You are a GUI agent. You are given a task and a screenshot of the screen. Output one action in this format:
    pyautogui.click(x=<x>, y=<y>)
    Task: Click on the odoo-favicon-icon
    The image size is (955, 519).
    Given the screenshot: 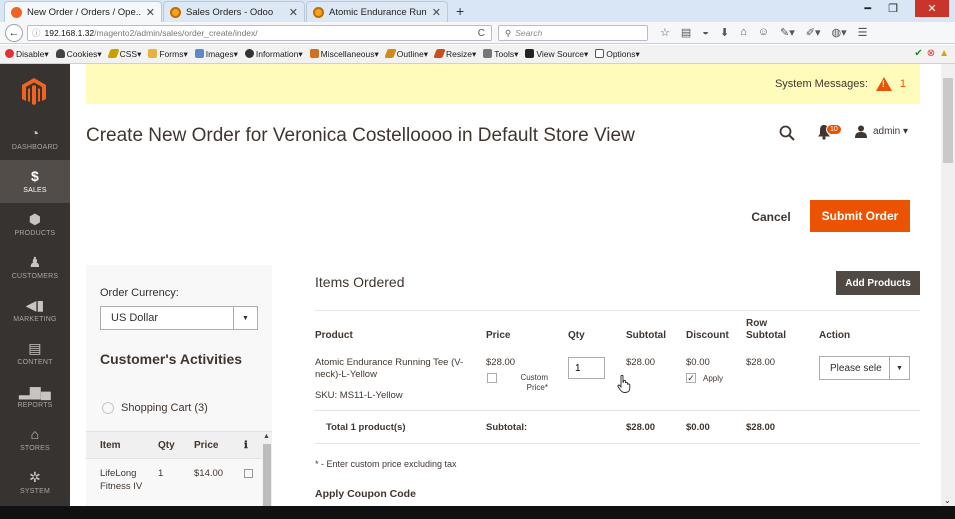 What is the action you would take?
    pyautogui.click(x=318, y=12)
    